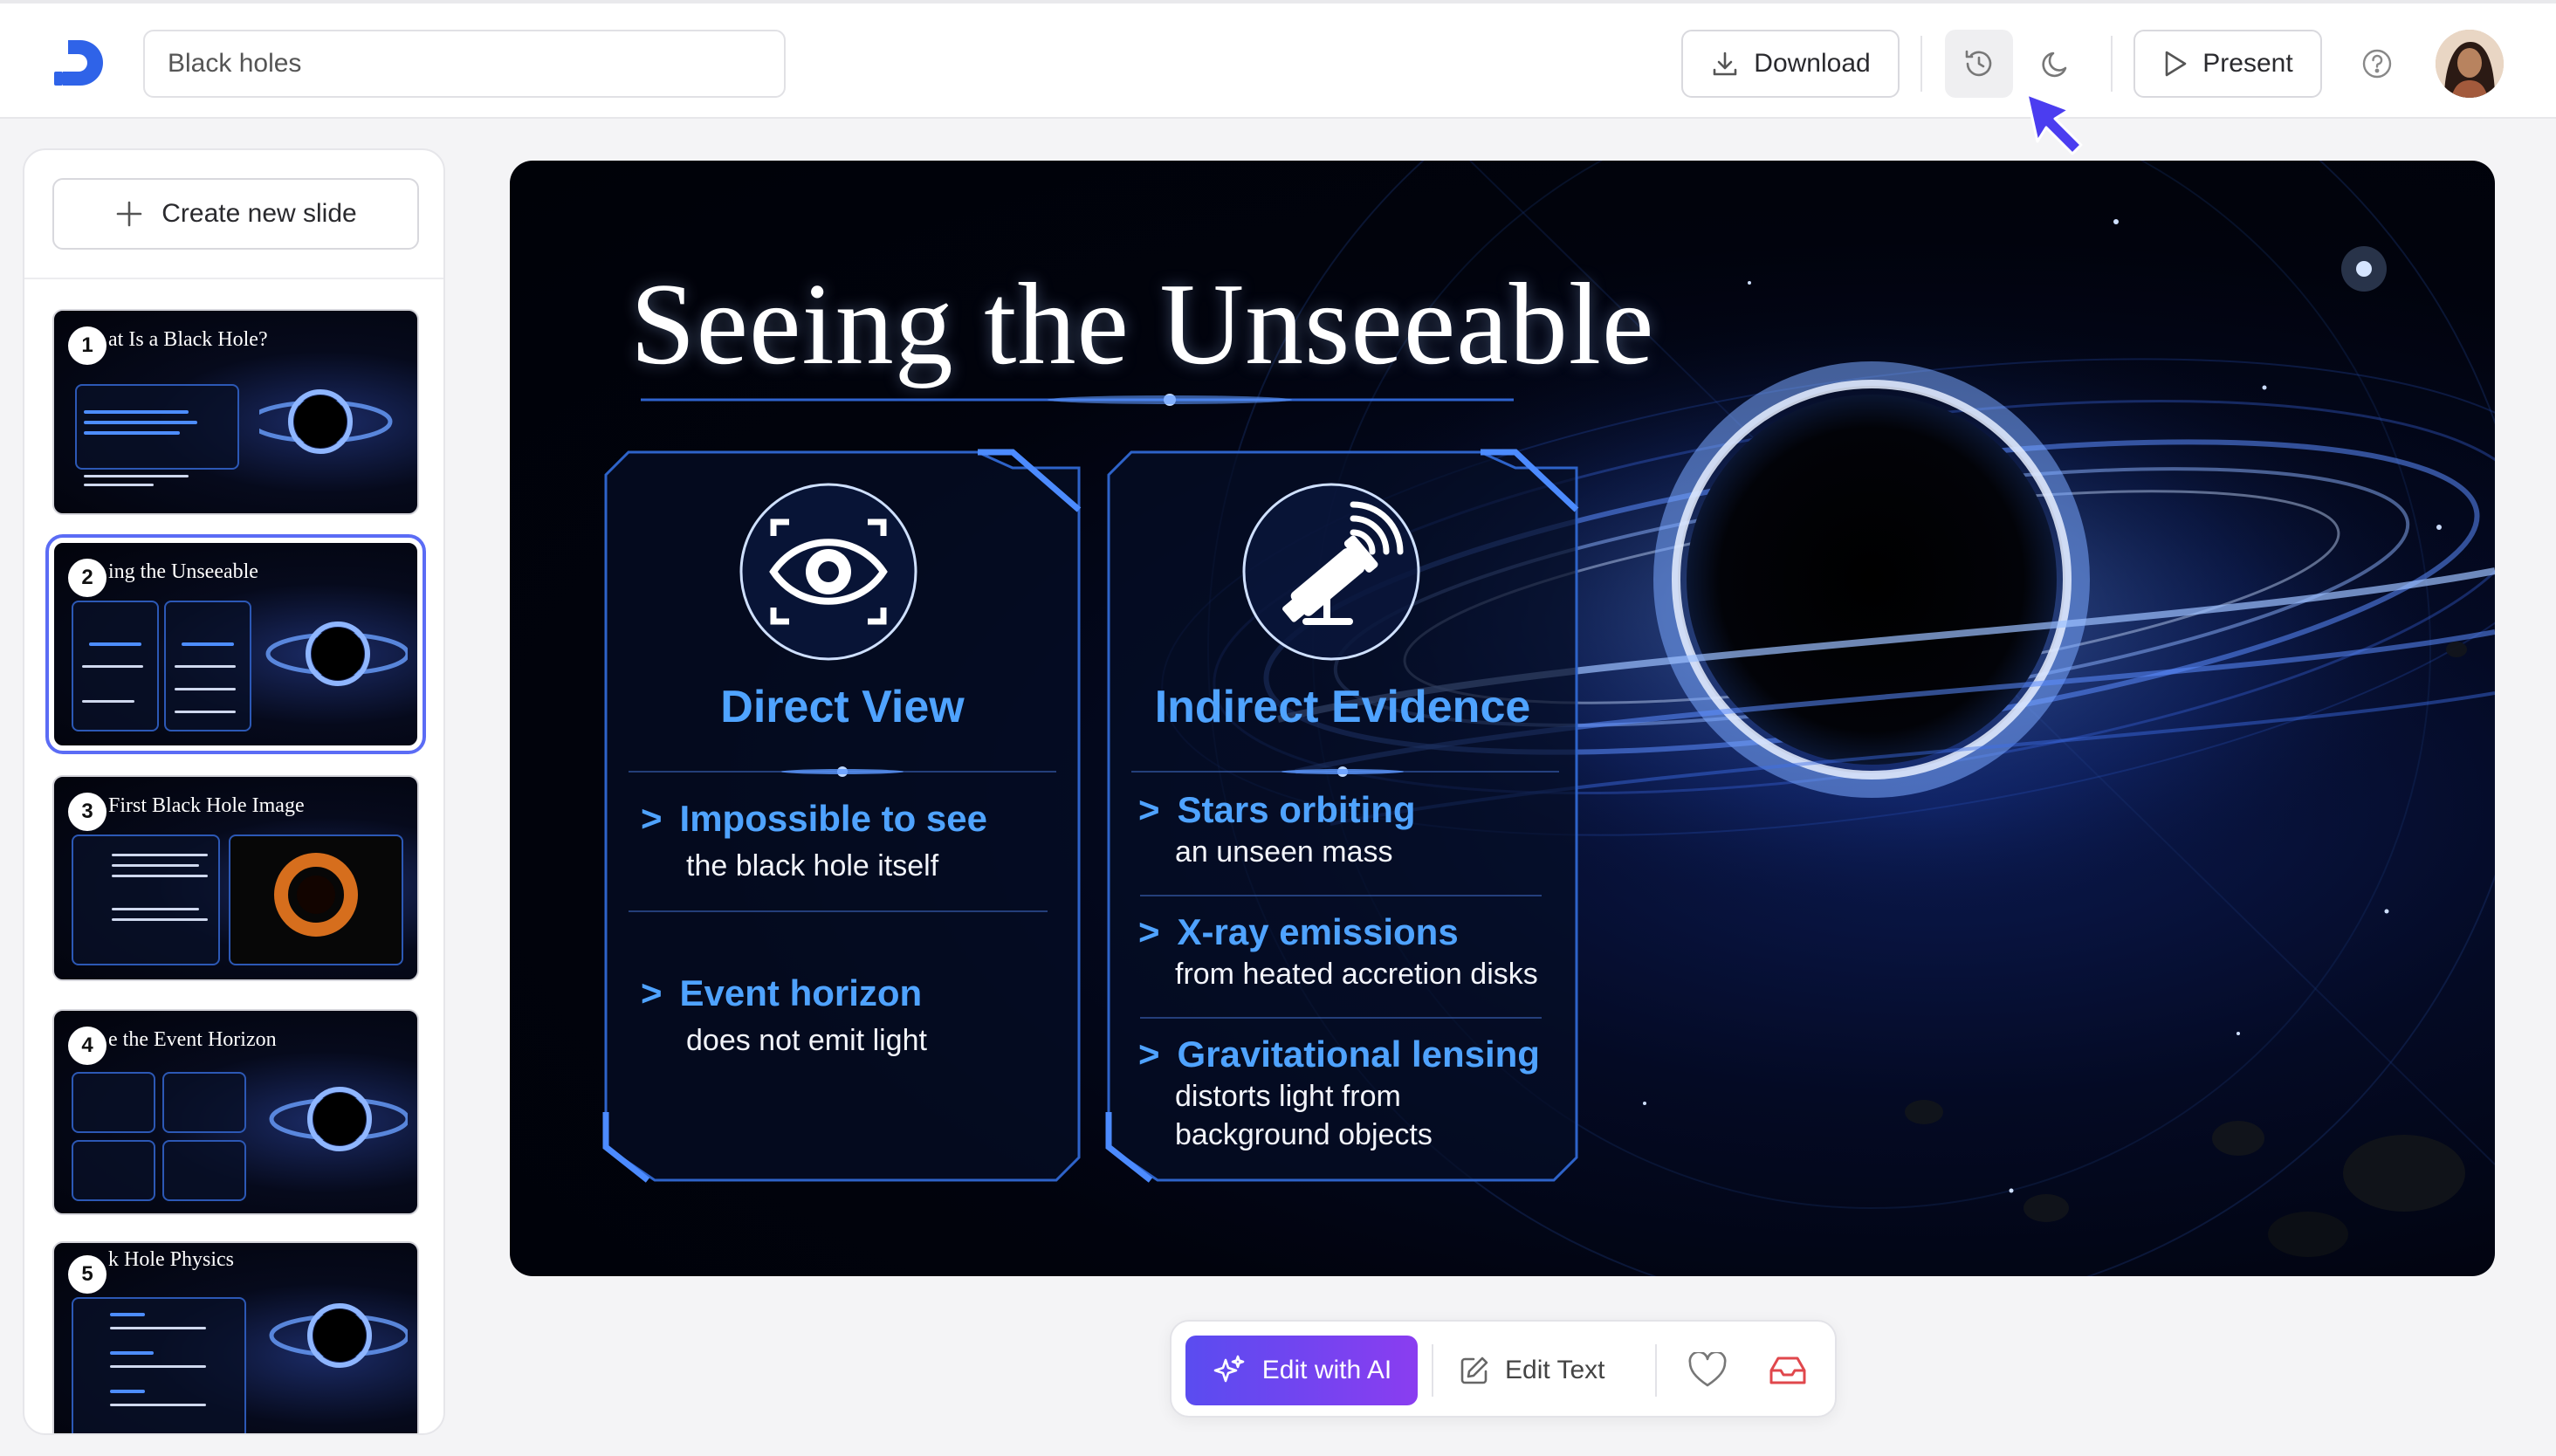  What do you see at coordinates (236, 644) in the screenshot?
I see `slide-thumbnail-2: 2 ing the Unseeable` at bounding box center [236, 644].